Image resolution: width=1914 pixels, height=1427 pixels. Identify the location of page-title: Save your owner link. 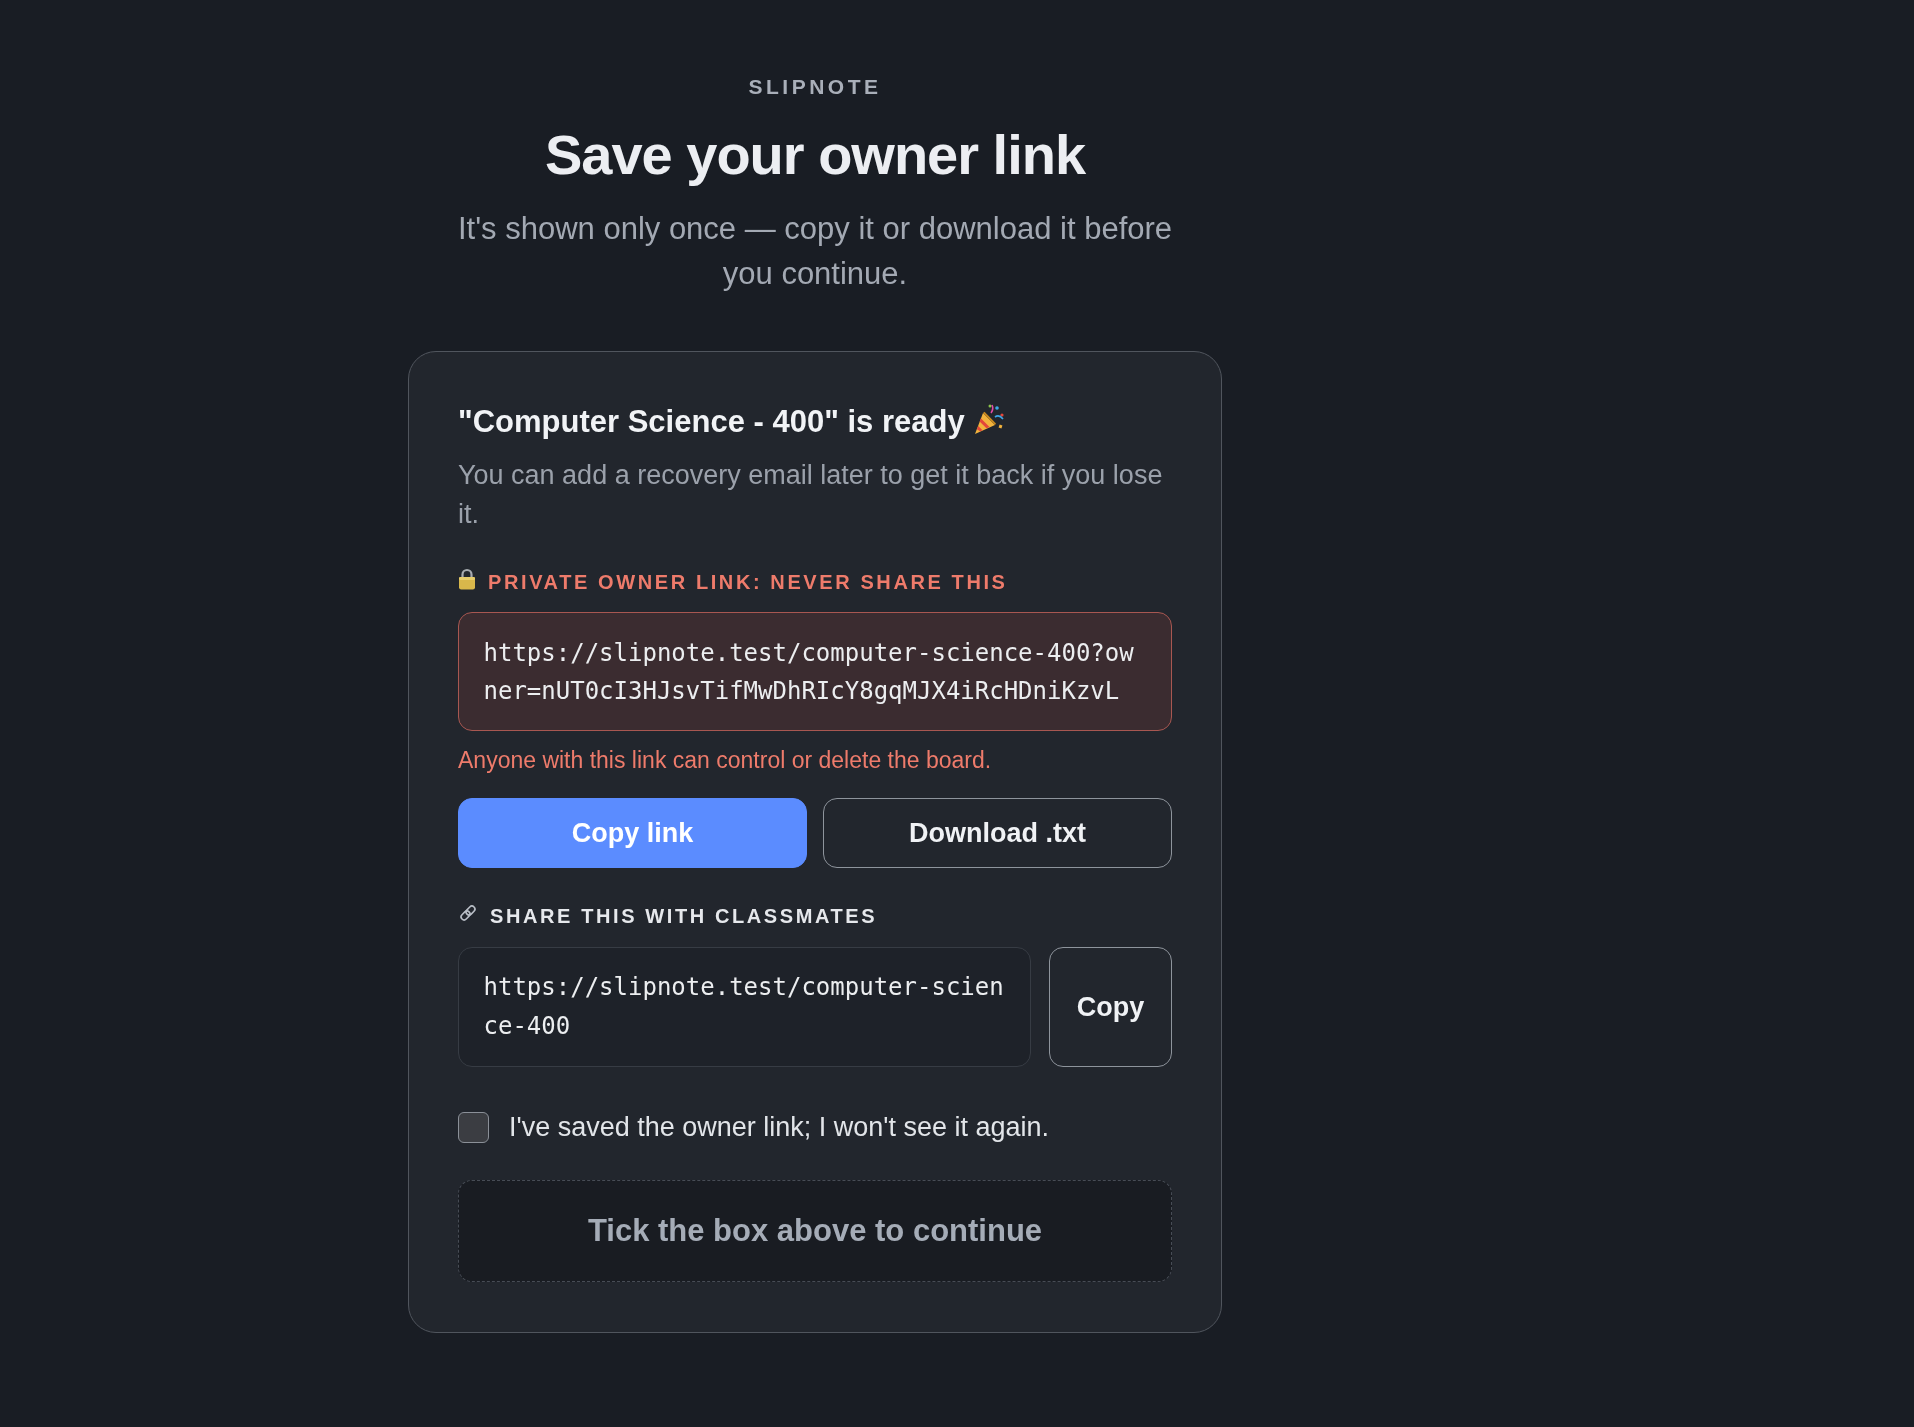
(815, 155).